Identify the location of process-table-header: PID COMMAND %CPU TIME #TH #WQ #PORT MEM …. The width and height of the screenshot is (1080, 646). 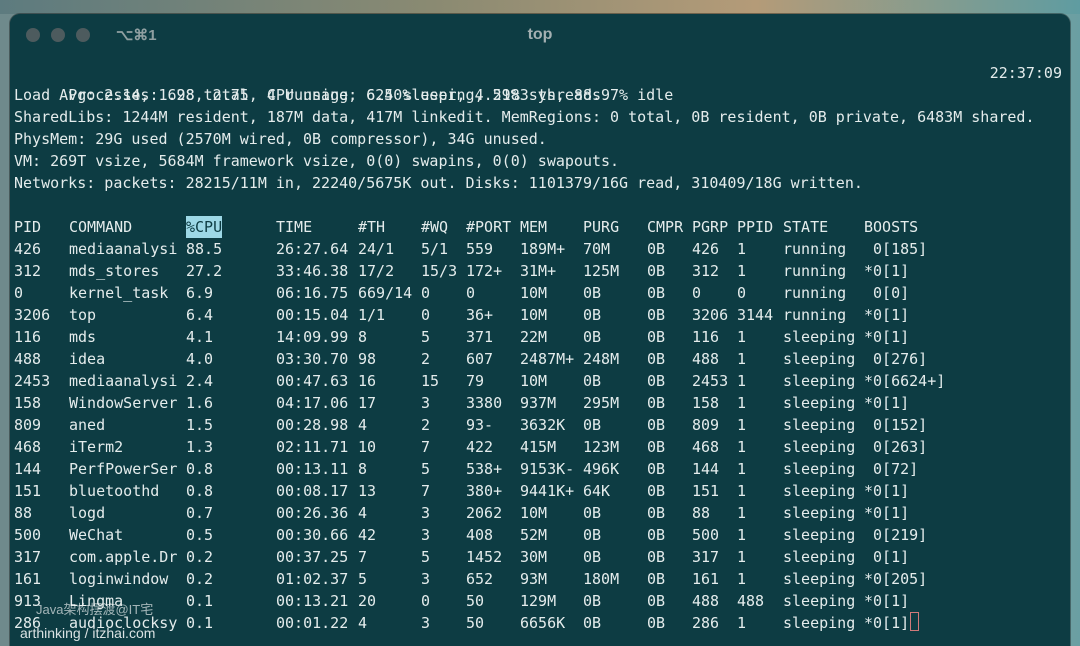
(540, 227).